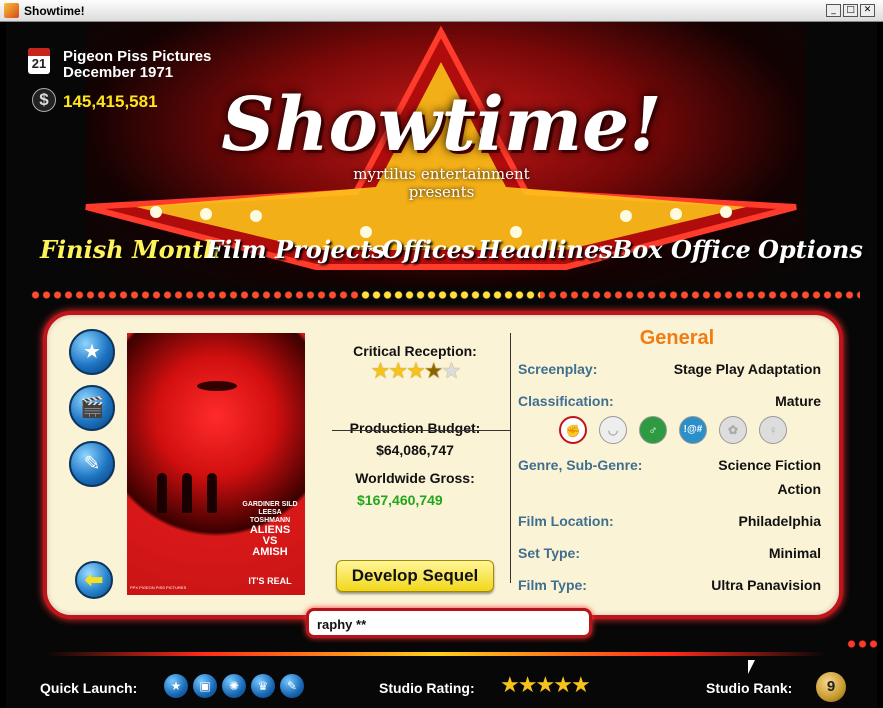 This screenshot has width=883, height=708. I want to click on presenter-line-2: presents, so click(441, 192).